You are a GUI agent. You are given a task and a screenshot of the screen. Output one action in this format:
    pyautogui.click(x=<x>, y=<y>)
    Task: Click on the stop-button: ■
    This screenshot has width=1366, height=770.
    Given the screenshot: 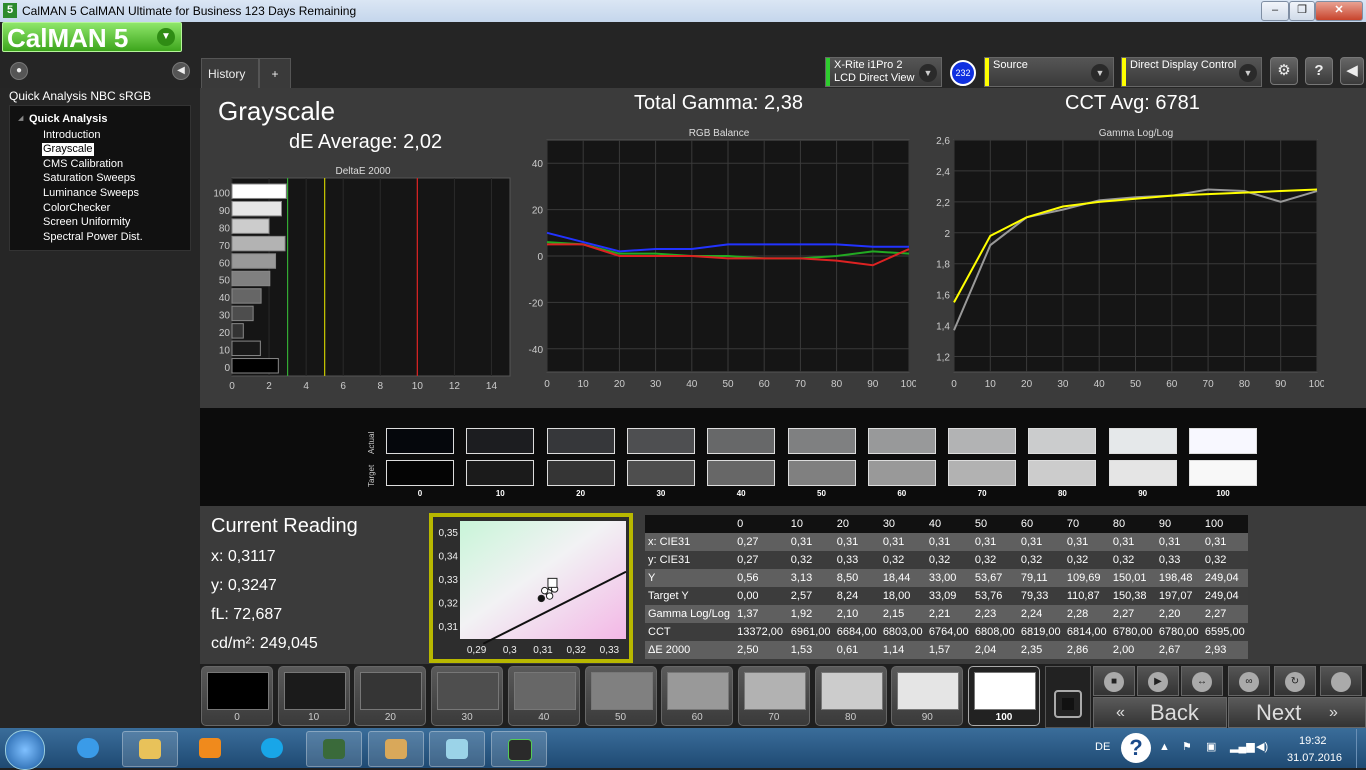 What is the action you would take?
    pyautogui.click(x=1114, y=681)
    